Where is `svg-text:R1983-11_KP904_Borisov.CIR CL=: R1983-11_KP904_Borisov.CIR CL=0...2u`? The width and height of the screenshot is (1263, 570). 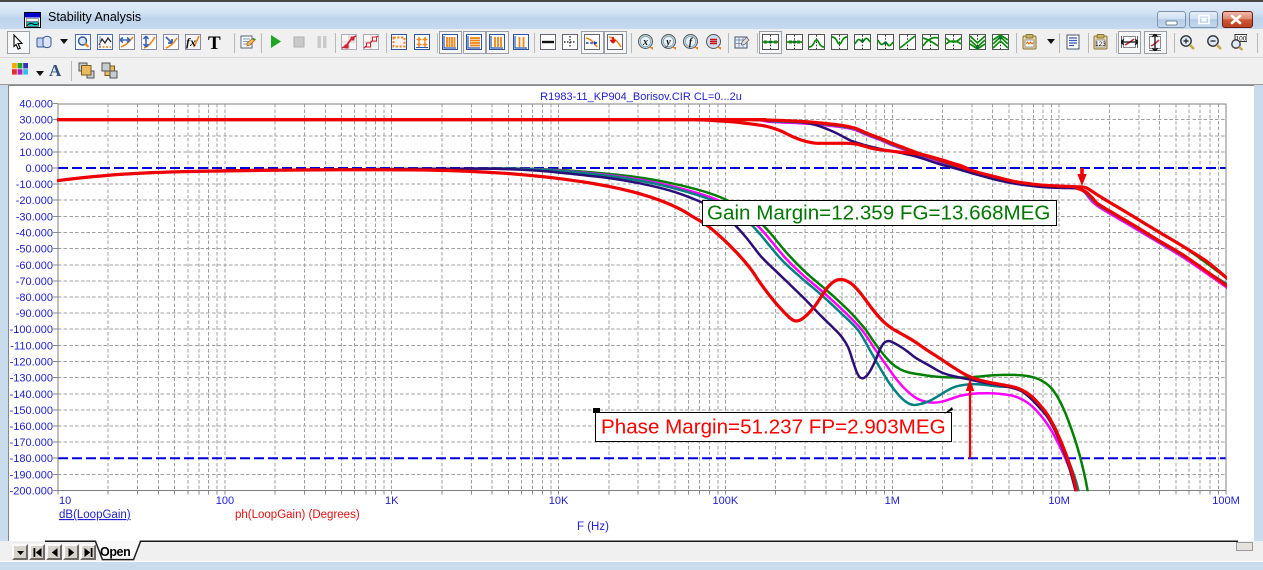 svg-text:R1983-11_KP904_Borisov.CIR CL=: R1983-11_KP904_Borisov.CIR CL=0...2u is located at coordinates (641, 97).